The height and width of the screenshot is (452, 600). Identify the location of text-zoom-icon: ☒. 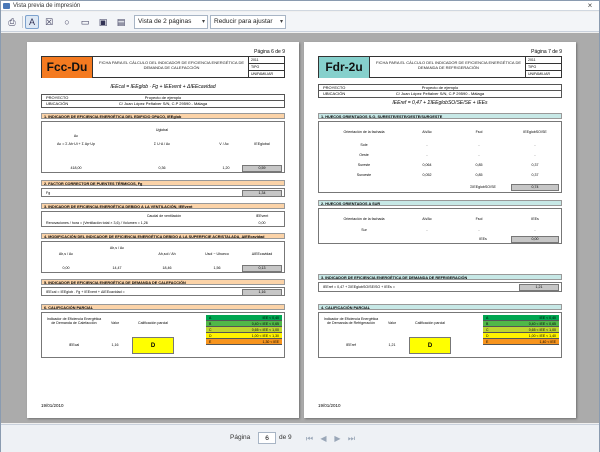
(49, 22).